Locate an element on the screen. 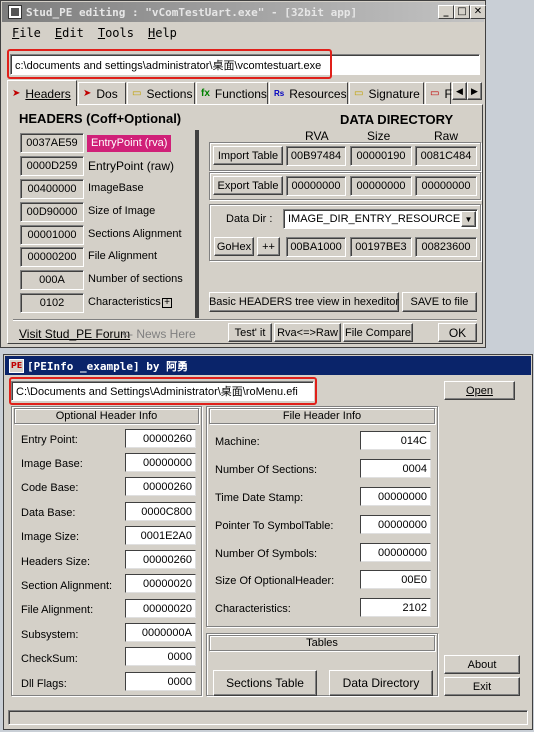  tab-resources: Rs Resources is located at coordinates (308, 93).